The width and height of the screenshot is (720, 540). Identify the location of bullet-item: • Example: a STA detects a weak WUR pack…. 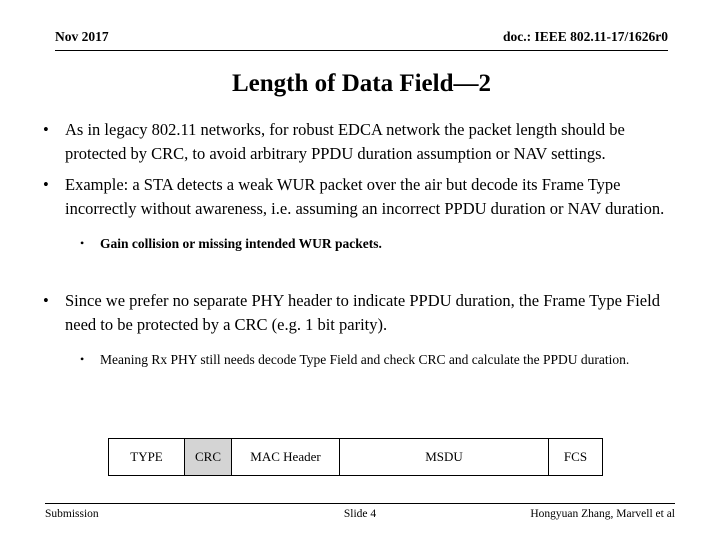
(360, 196).